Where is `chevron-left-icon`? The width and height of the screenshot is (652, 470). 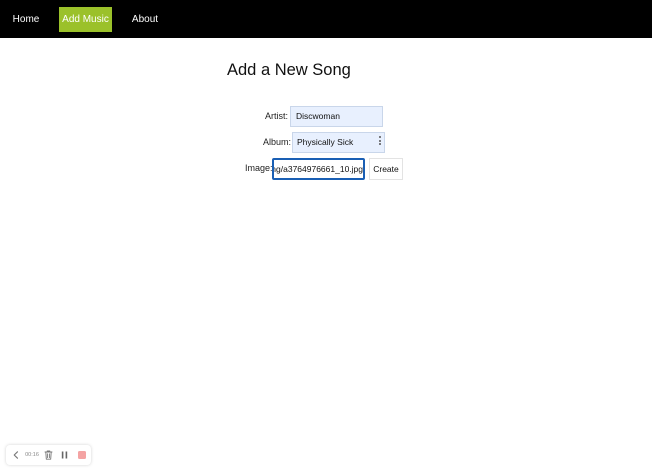 chevron-left-icon is located at coordinates (16, 455).